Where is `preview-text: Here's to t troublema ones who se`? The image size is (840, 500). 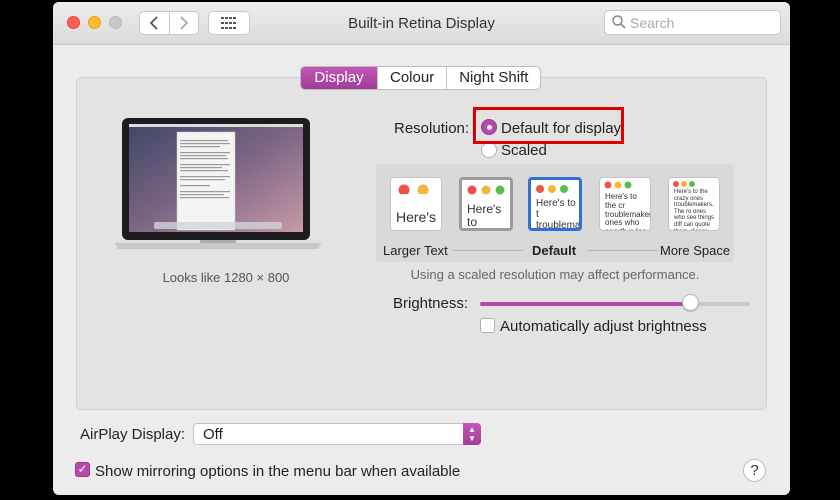
preview-text: Here's to t troublema ones who se is located at coordinates (558, 214).